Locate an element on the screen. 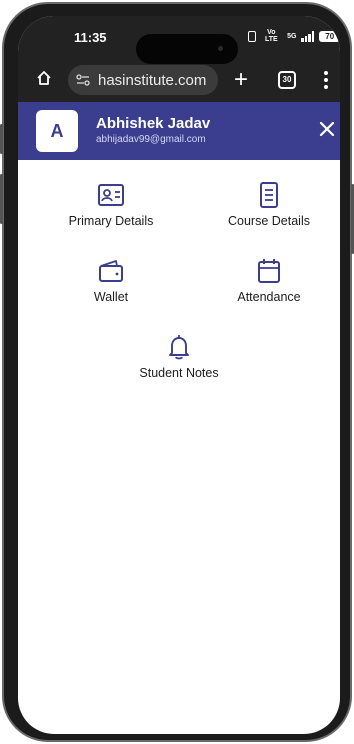 The image size is (354, 744). new-tab-icon: + is located at coordinates (241, 80).